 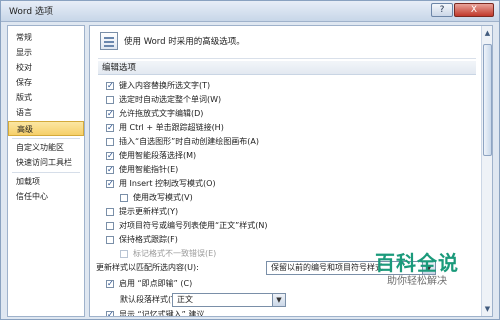 What do you see at coordinates (250, 11) in the screenshot?
I see `title-bar: Word 选项 ? X` at bounding box center [250, 11].